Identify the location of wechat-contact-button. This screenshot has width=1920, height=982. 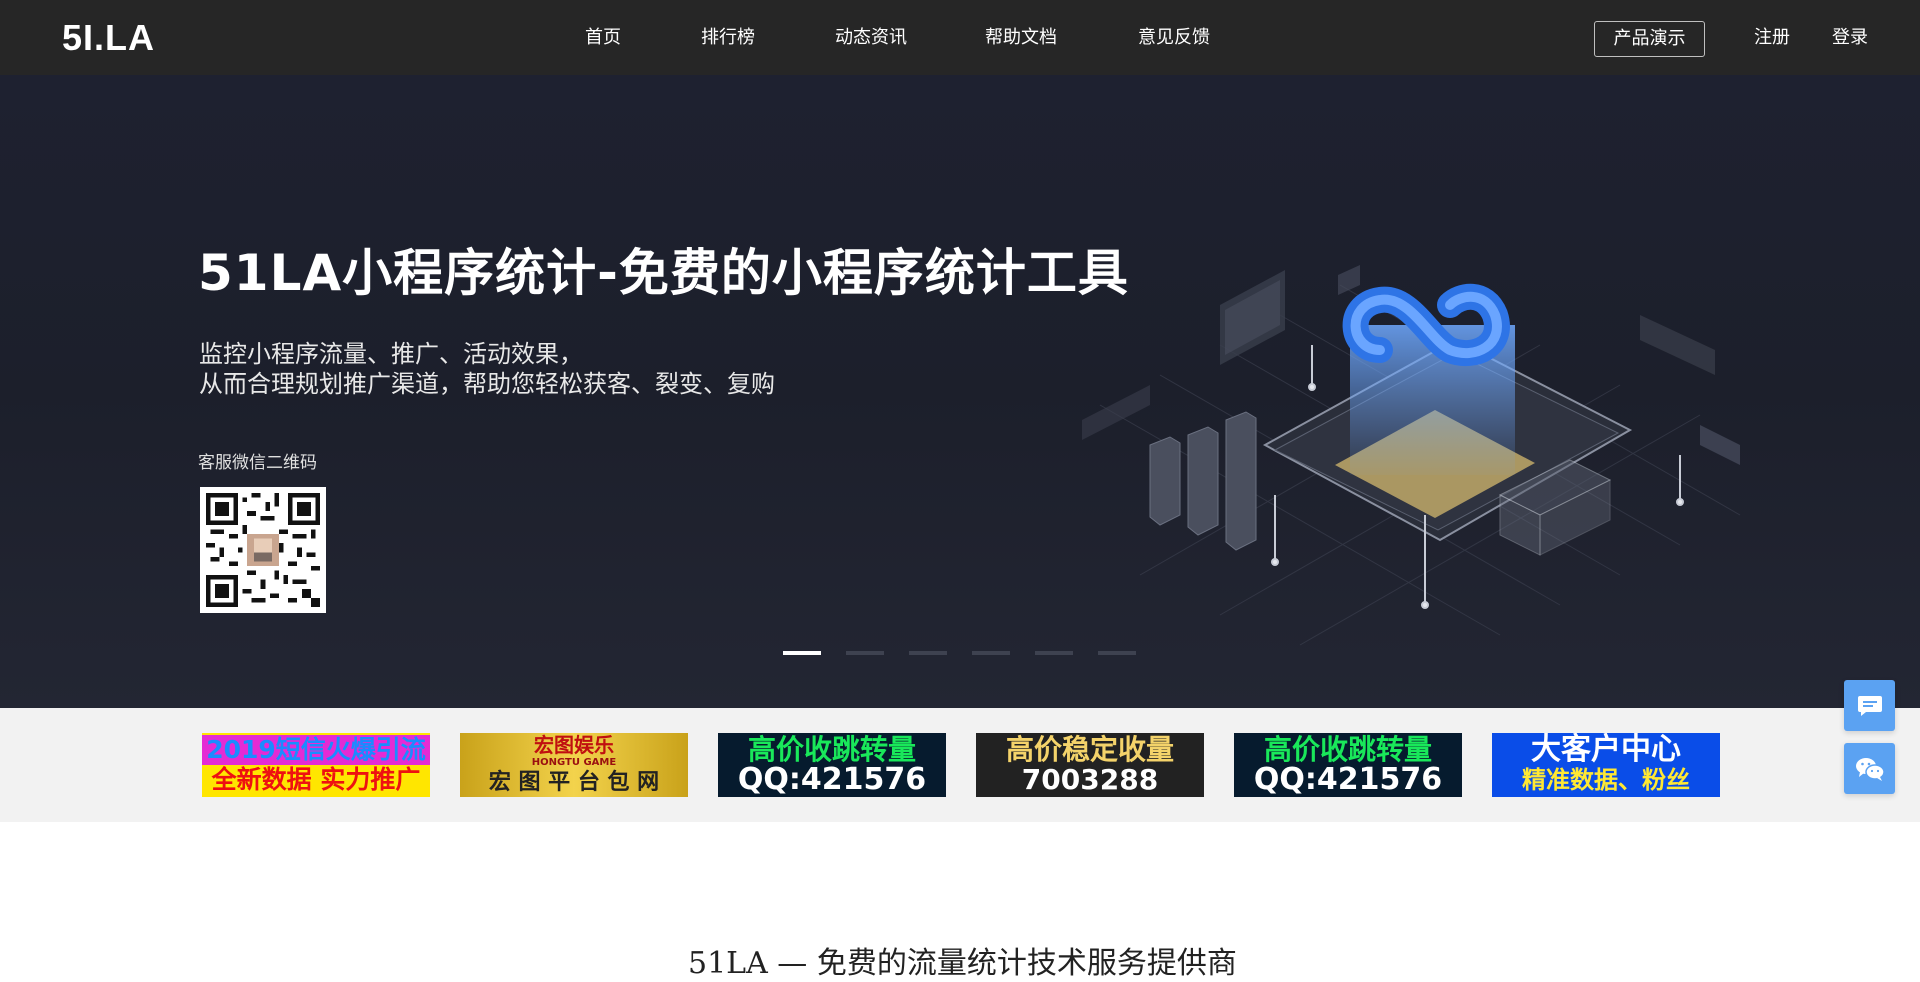
(1869, 768).